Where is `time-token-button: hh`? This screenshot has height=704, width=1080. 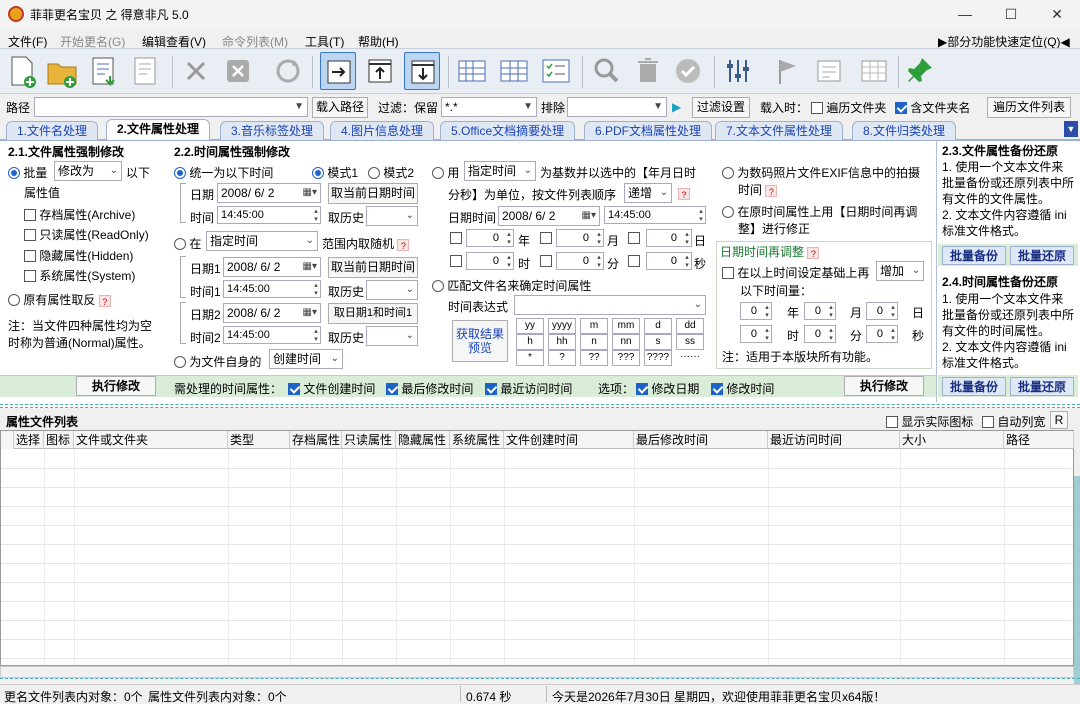
time-token-button: hh is located at coordinates (562, 342).